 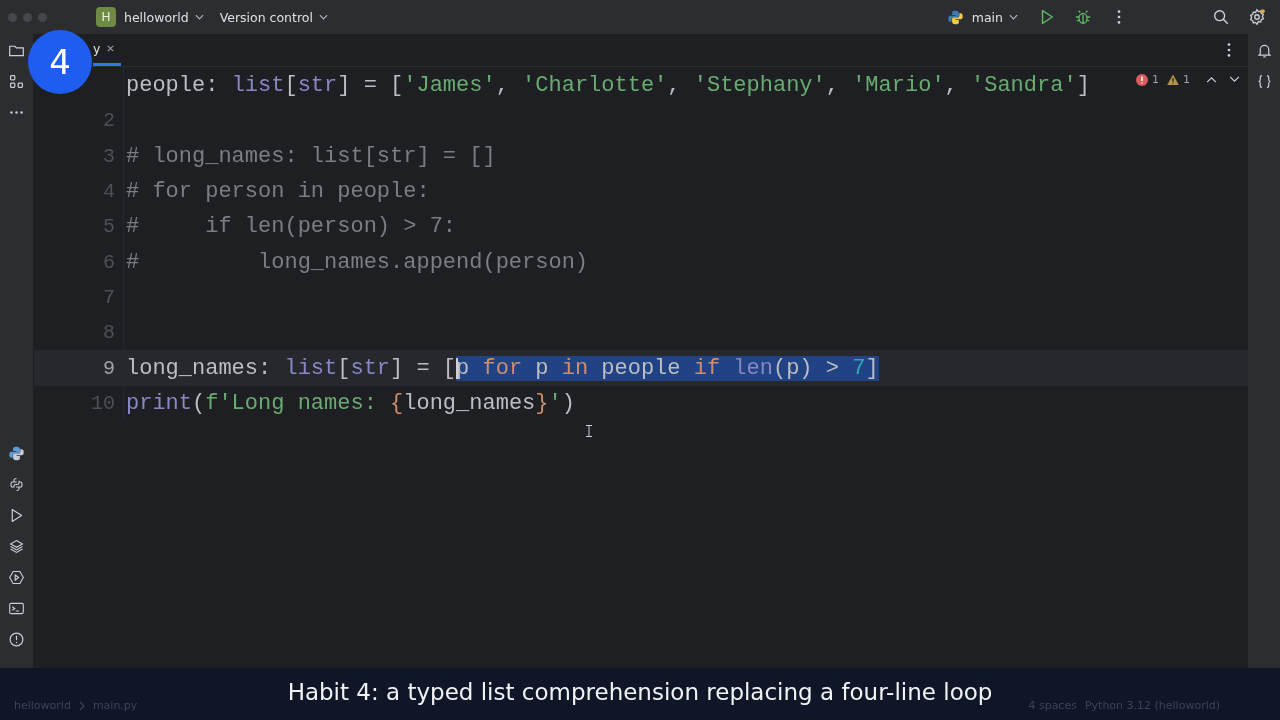 I want to click on services-icon, so click(x=16, y=577).